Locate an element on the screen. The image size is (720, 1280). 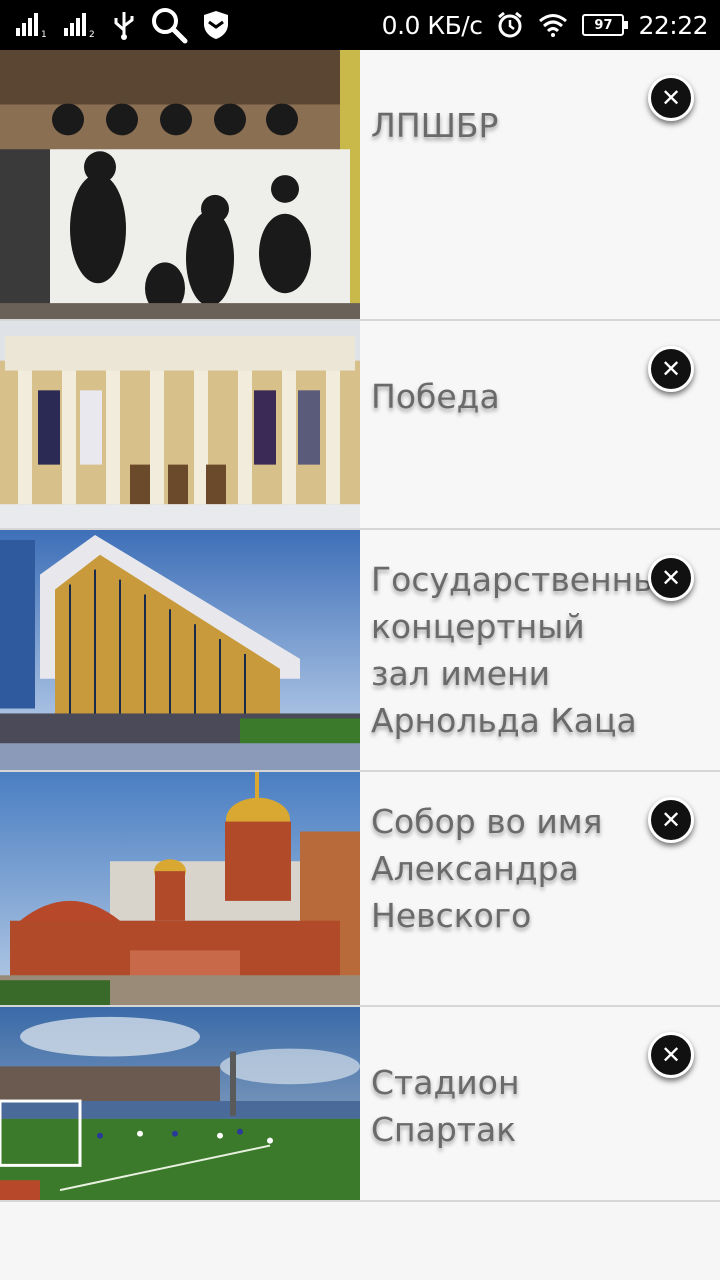
concert-hall-photo is located at coordinates (180, 650).